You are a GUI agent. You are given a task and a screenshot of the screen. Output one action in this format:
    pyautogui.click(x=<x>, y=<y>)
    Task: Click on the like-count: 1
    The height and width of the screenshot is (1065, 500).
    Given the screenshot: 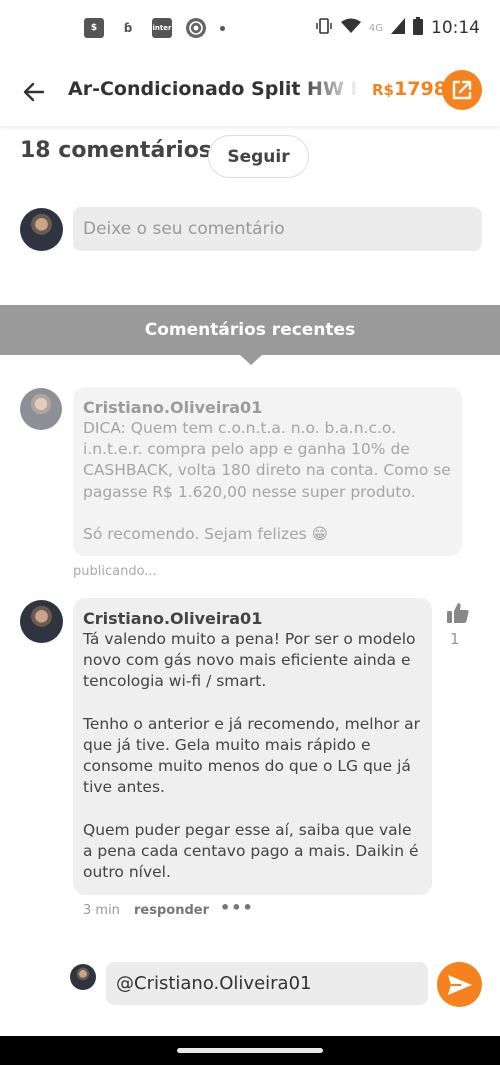 What is the action you would take?
    pyautogui.click(x=455, y=639)
    